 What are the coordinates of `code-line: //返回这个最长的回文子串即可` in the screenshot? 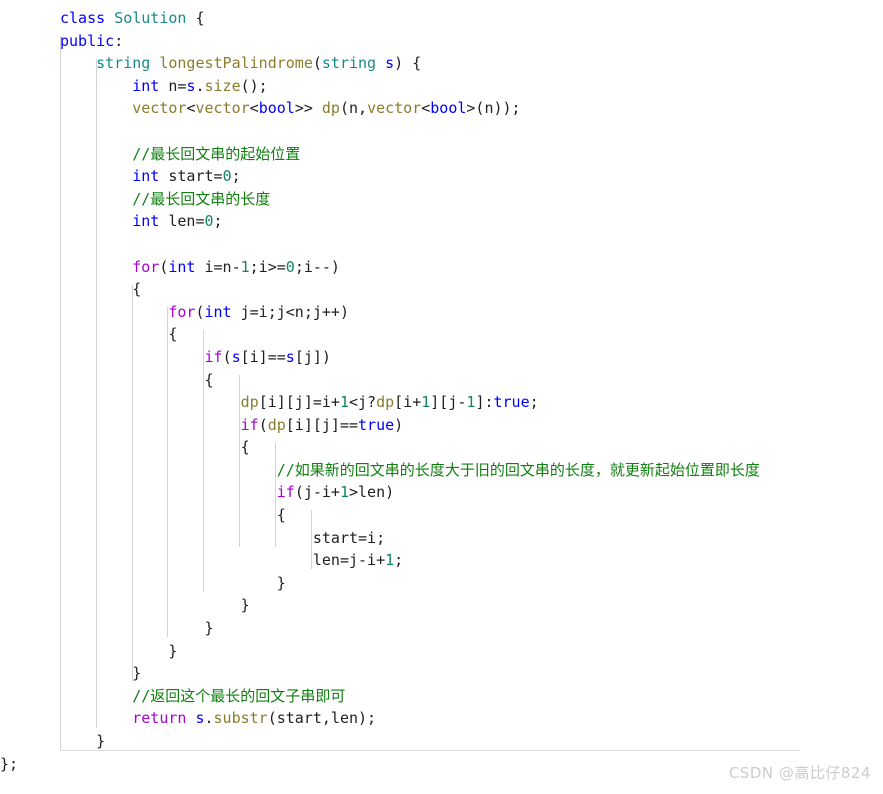 It's located at (441, 696).